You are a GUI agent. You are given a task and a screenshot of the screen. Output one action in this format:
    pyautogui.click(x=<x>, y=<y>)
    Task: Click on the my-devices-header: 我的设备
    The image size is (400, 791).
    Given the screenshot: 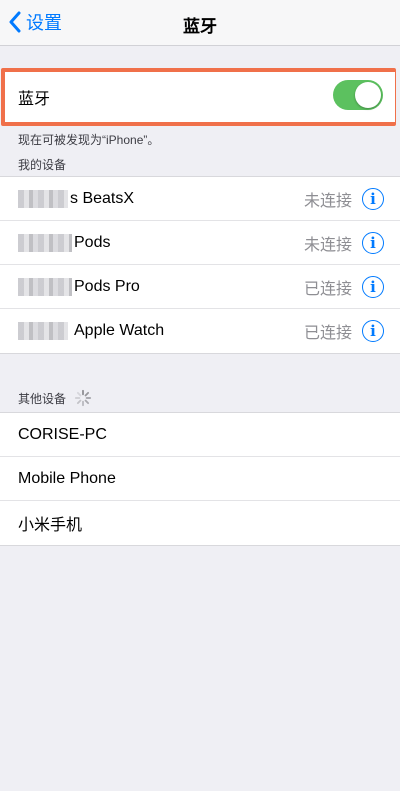 What is the action you would take?
    pyautogui.click(x=200, y=164)
    